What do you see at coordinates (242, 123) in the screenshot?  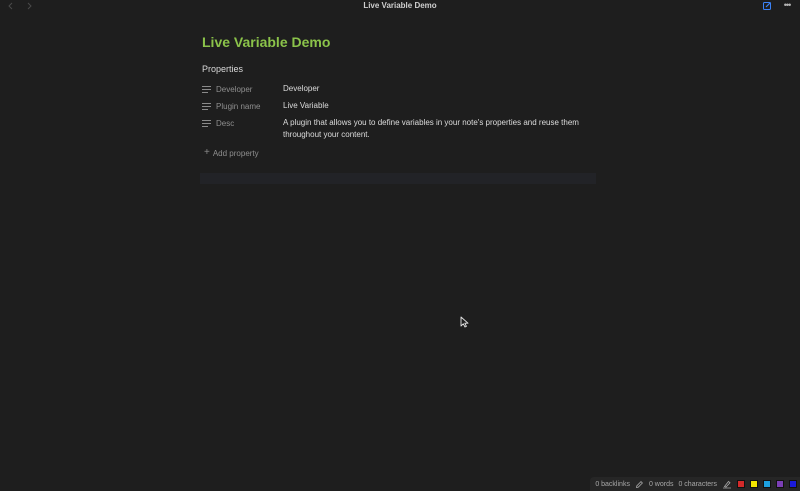 I see `property-key: Desc` at bounding box center [242, 123].